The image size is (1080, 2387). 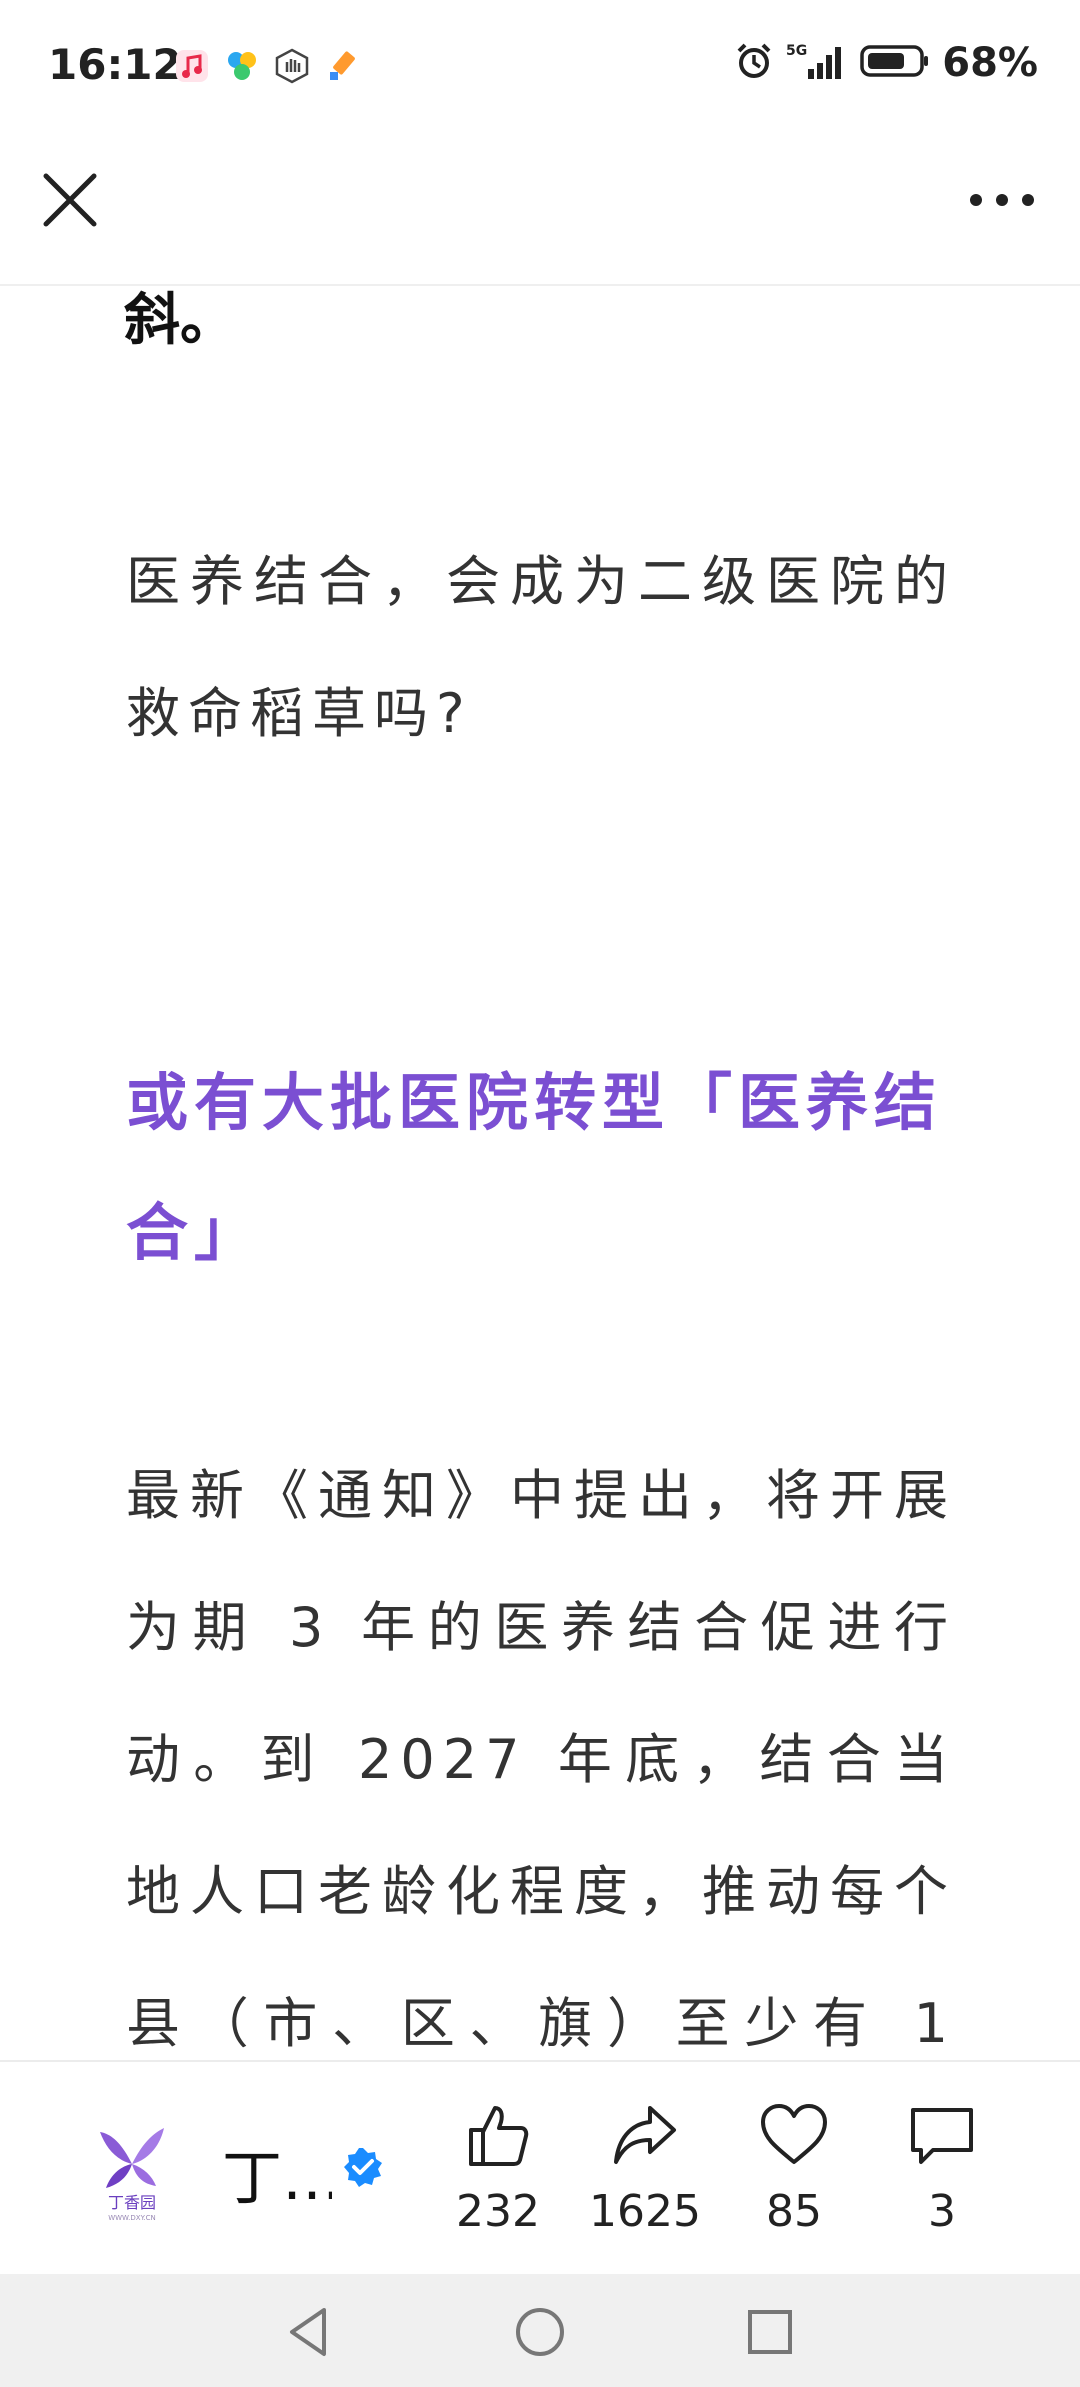 I want to click on home-button, so click(x=540, y=2332).